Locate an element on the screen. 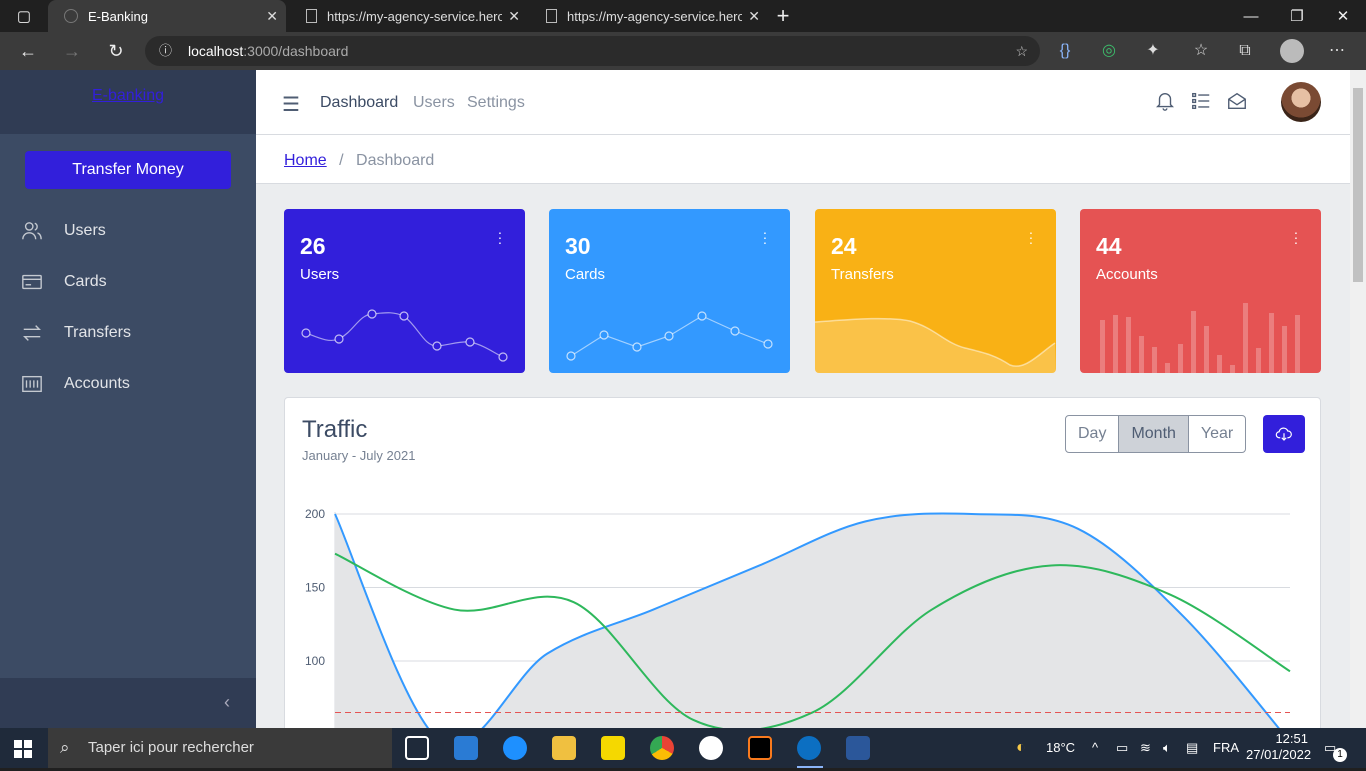 This screenshot has width=1366, height=771. sidebar-item-transfers: Transfers is located at coordinates (128, 333).